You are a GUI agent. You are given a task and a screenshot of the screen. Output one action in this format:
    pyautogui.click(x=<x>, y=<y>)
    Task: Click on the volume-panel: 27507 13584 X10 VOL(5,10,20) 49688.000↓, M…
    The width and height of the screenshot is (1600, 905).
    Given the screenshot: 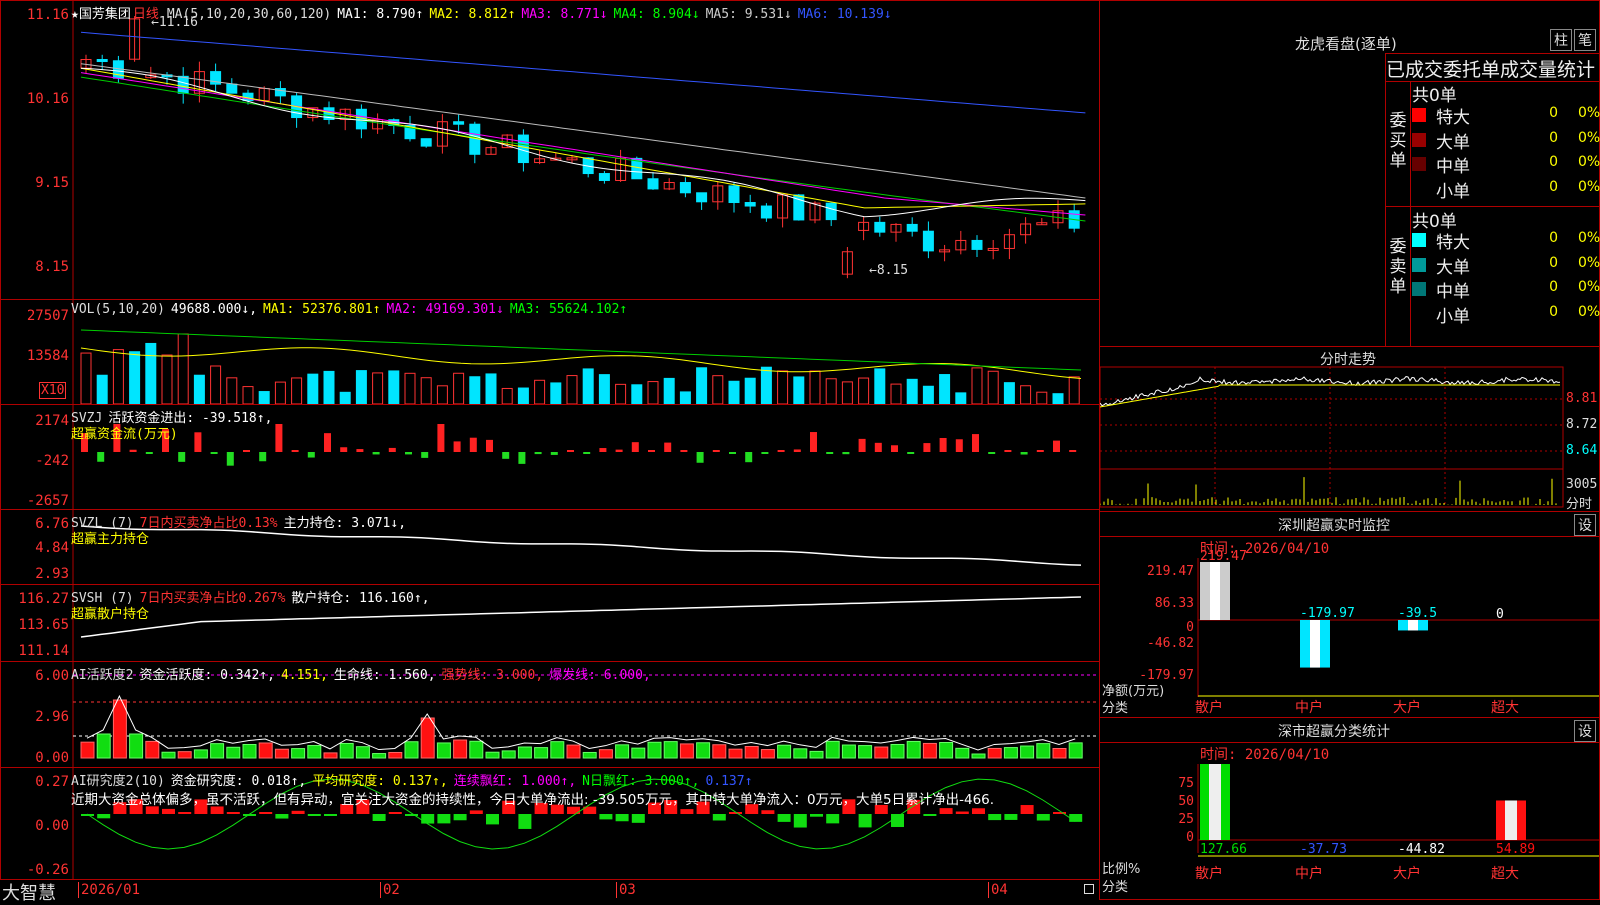 What is the action you would take?
    pyautogui.click(x=550, y=352)
    